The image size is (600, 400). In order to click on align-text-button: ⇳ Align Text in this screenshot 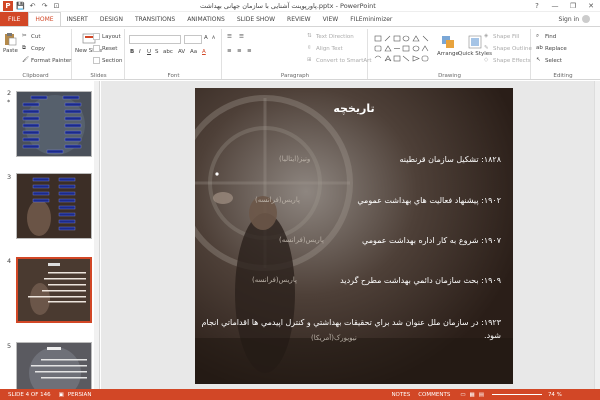, I will do `click(325, 48)`.